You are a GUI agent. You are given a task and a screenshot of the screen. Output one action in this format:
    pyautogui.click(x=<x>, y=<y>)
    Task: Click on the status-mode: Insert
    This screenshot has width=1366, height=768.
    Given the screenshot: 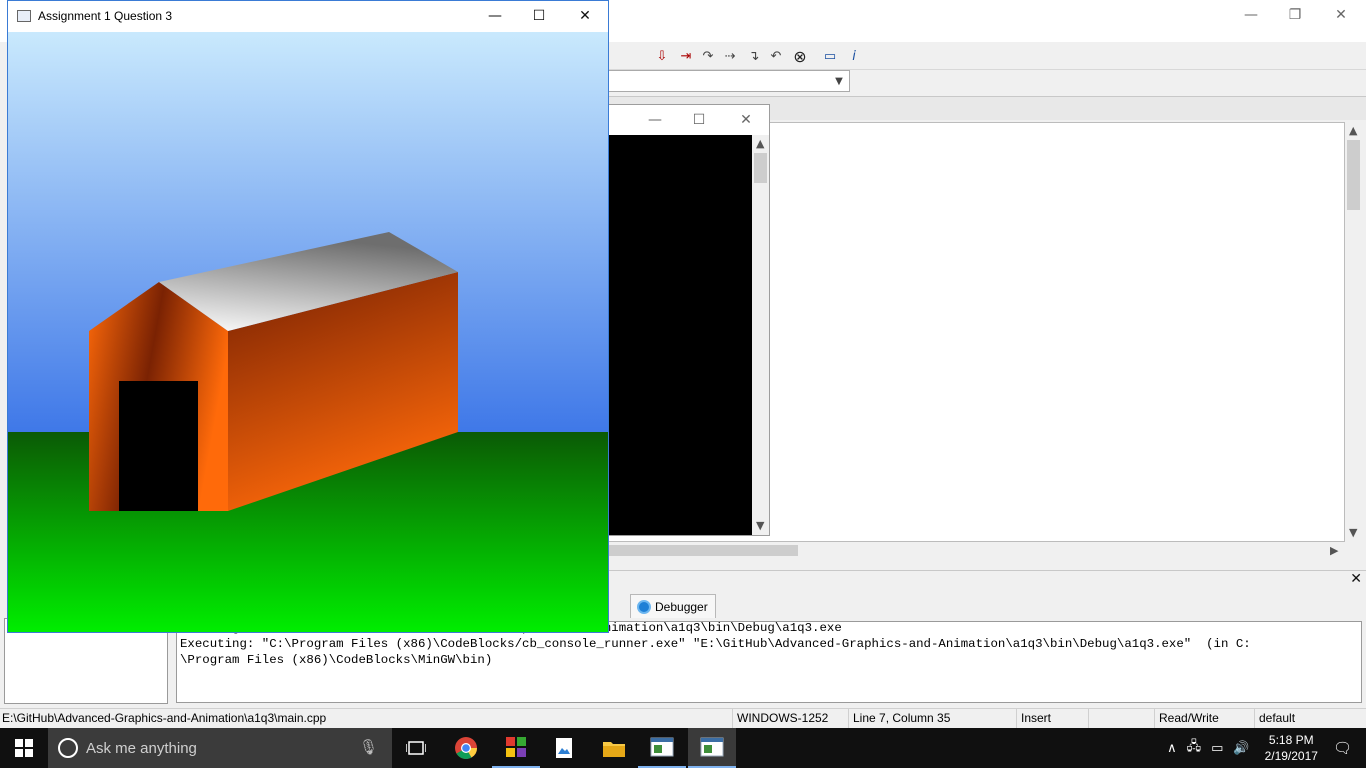 What is the action you would take?
    pyautogui.click(x=1051, y=719)
    